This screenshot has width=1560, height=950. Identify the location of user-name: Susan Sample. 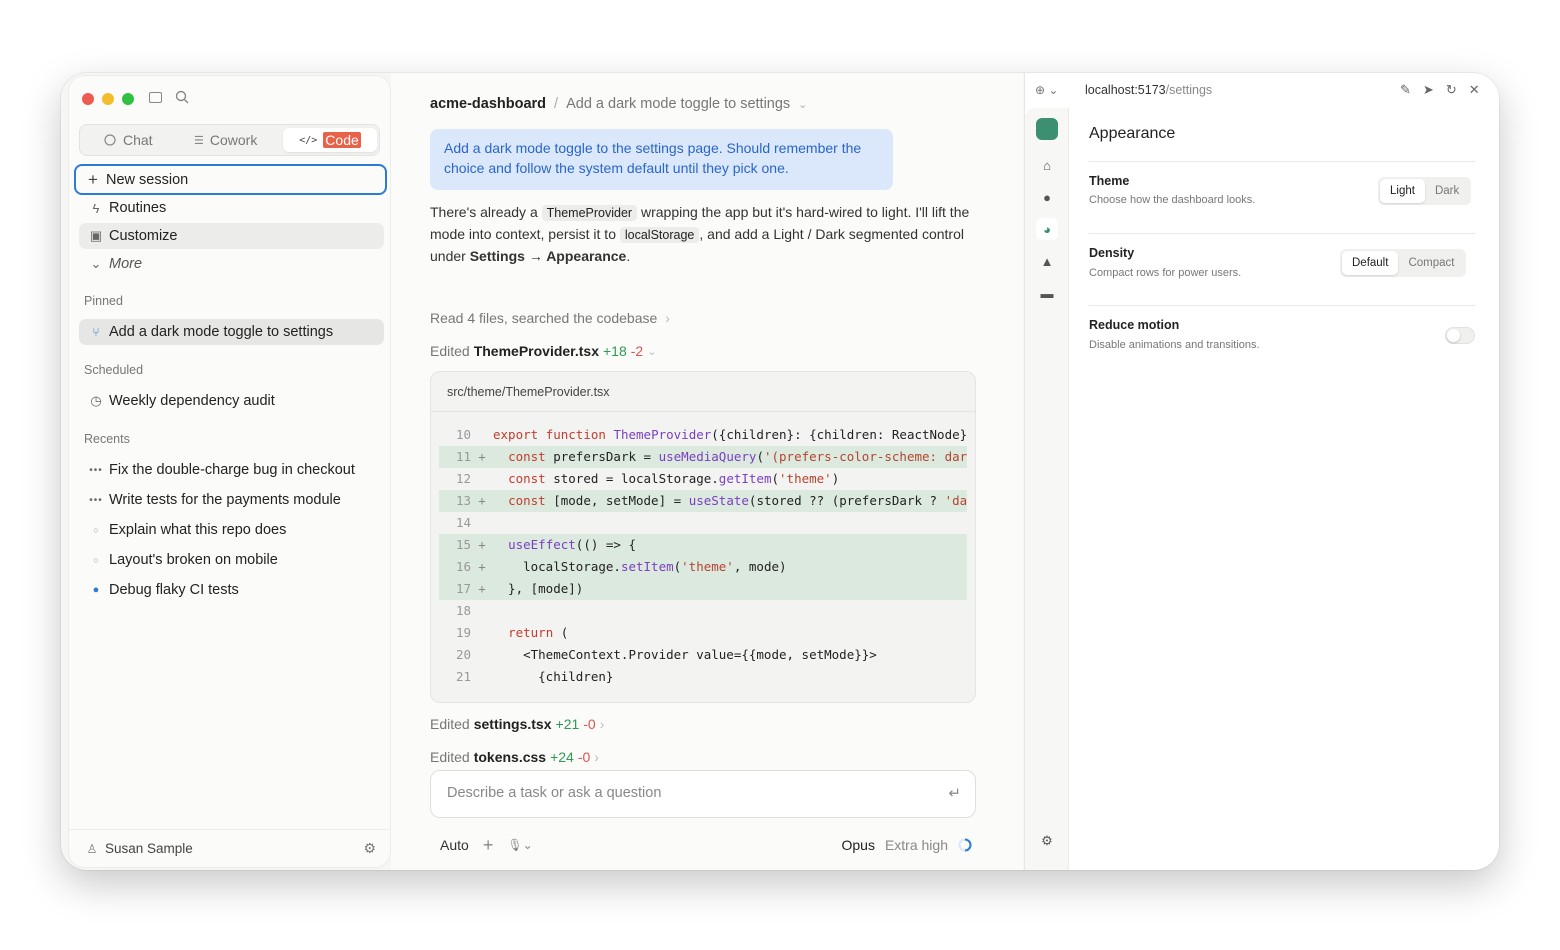
(149, 848).